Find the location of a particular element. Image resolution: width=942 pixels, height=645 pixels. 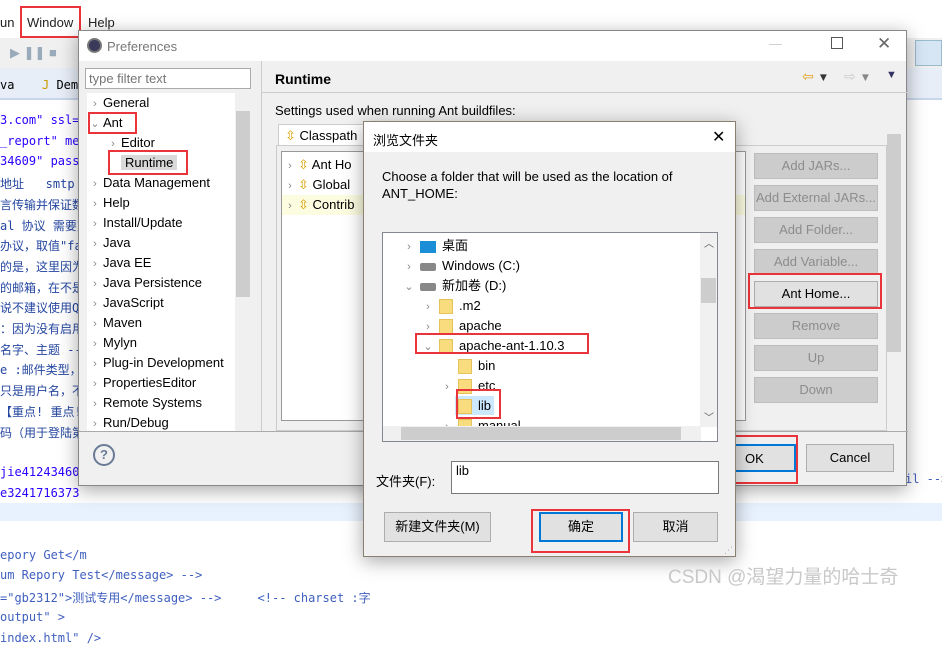

resize-grip-icon: ⋰ is located at coordinates (728, 550).